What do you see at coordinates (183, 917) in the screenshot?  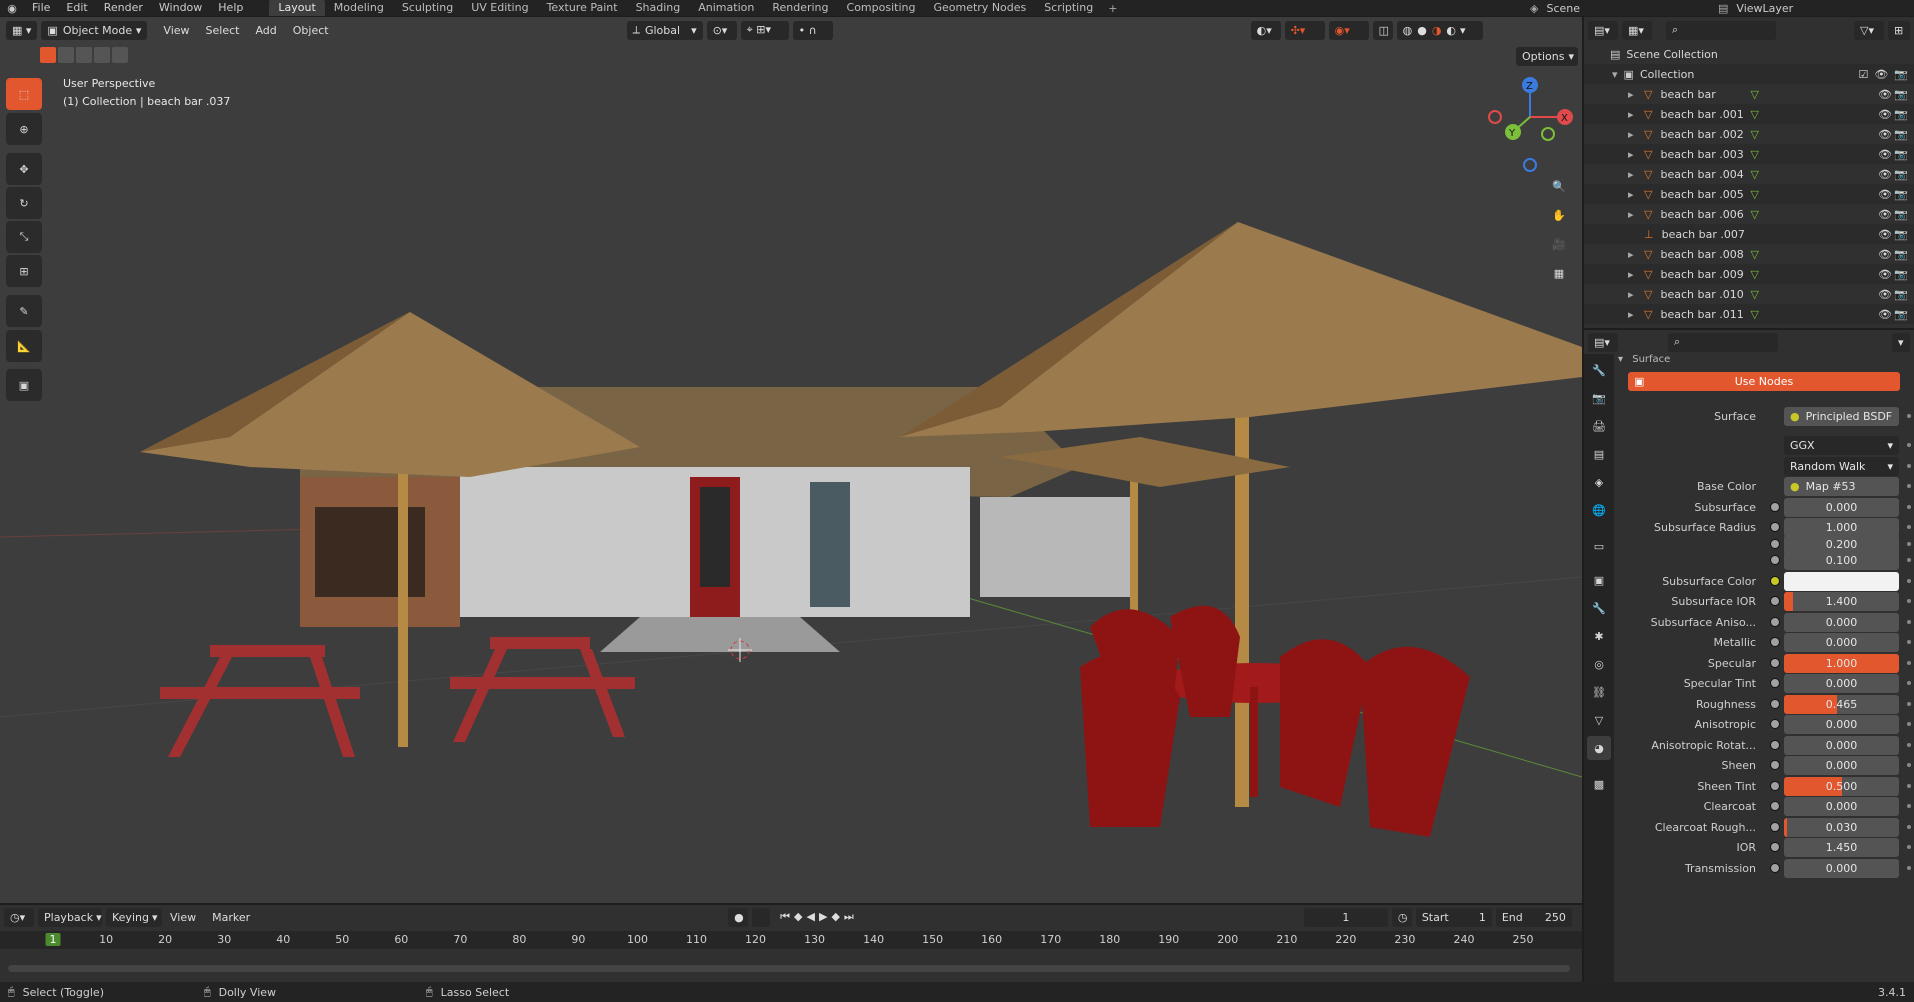 I see `timeline-menu-view: View` at bounding box center [183, 917].